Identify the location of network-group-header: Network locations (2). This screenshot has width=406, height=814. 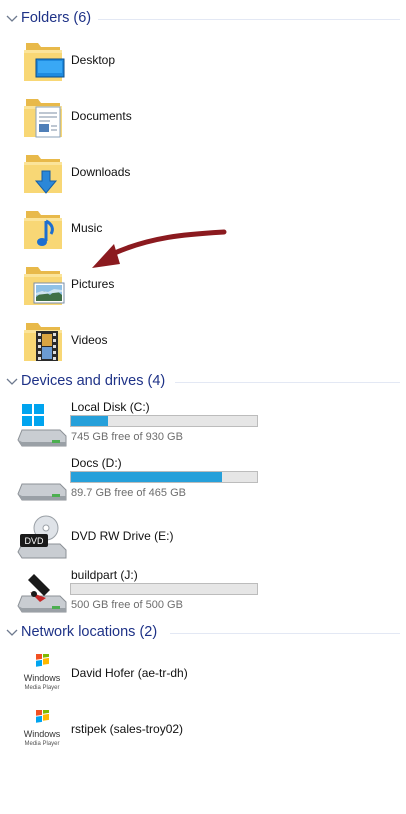
(203, 633).